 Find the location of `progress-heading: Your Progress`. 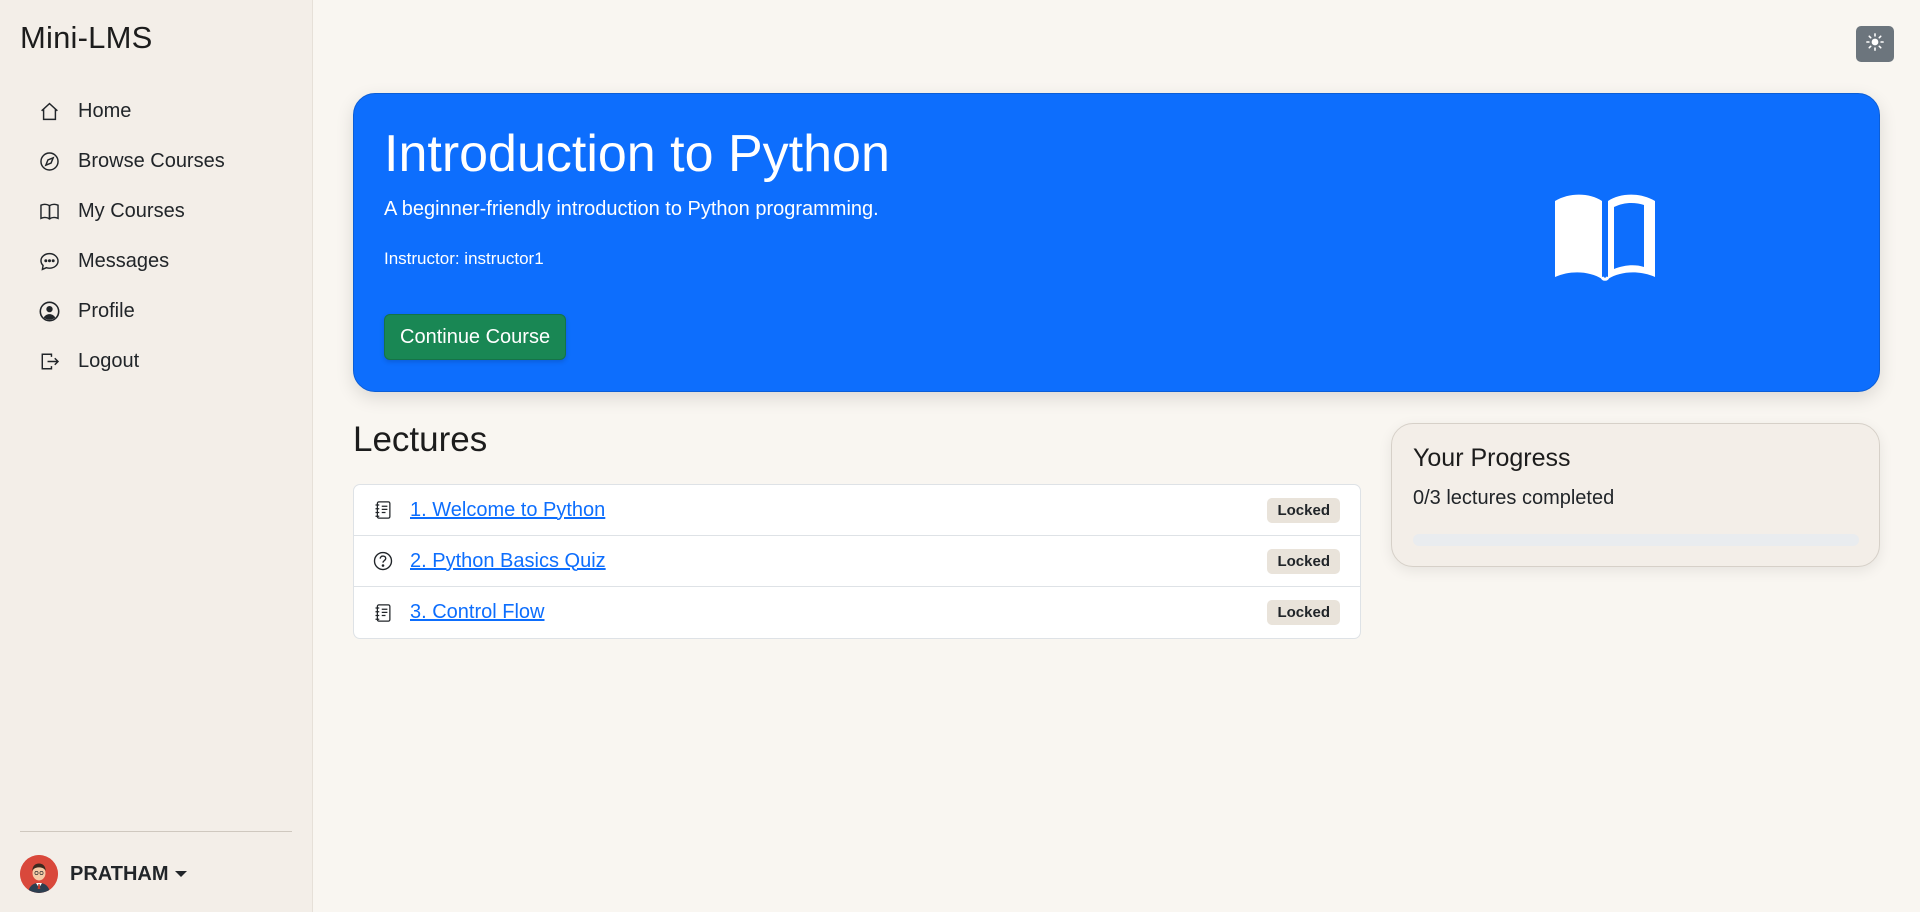

progress-heading: Your Progress is located at coordinates (1492, 458).